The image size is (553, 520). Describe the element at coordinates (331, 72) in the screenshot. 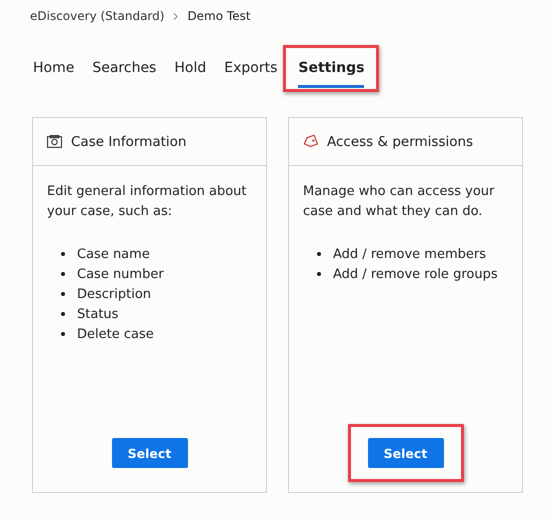

I see `tab: Settings` at that location.